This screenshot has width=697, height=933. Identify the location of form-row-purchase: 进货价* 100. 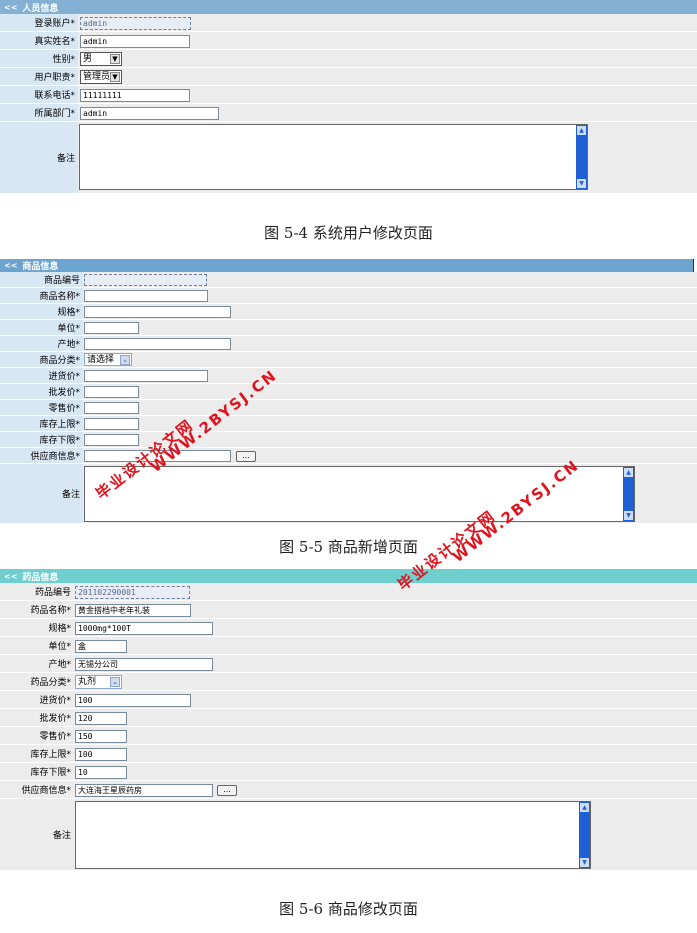
(348, 700).